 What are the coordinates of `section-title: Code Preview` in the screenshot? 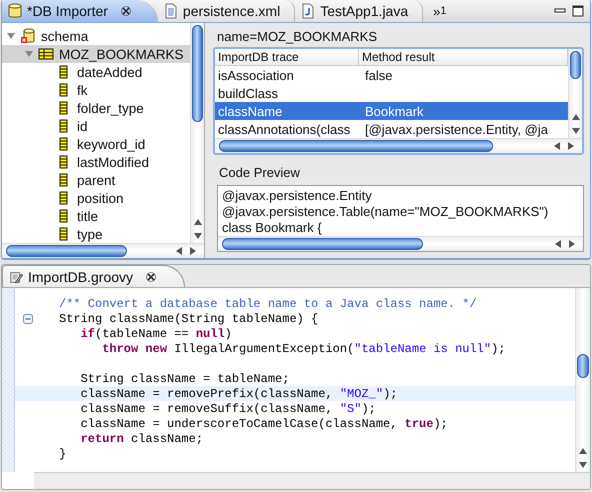 It's located at (259, 173).